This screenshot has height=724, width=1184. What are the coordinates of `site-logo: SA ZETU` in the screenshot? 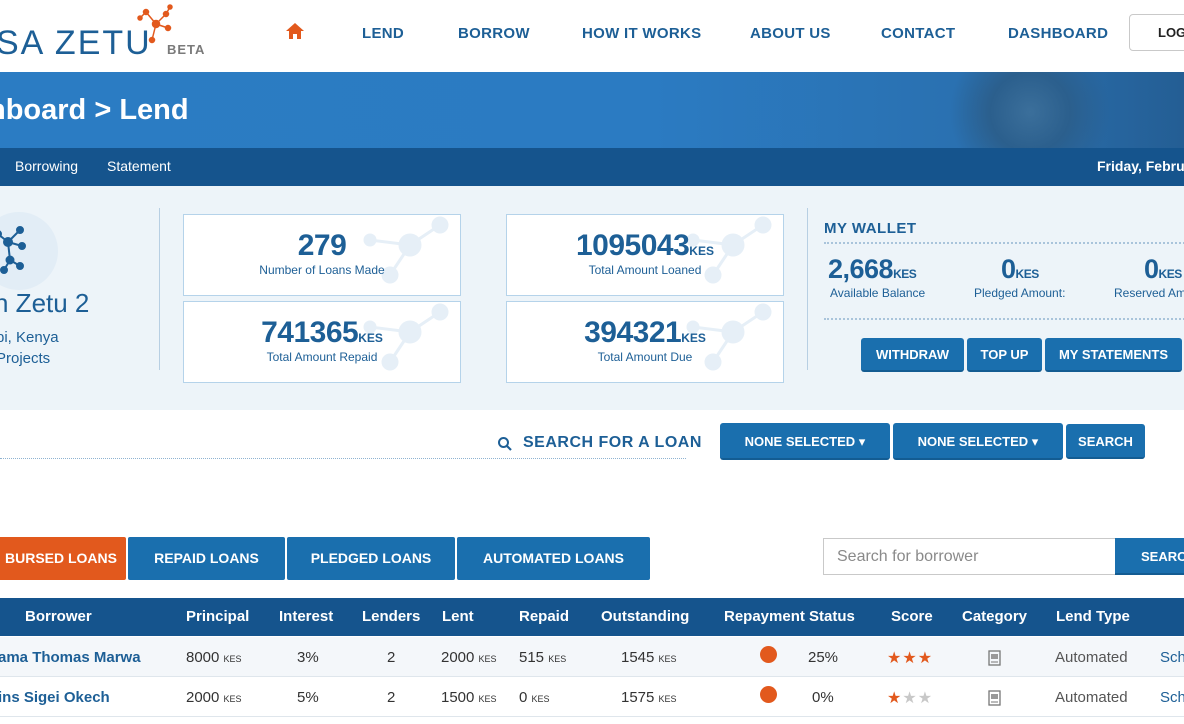 It's located at (76, 43).